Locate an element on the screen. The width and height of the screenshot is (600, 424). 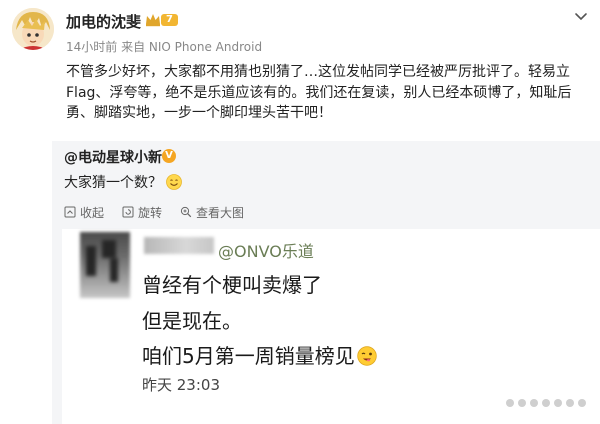
post-meta: 14小时前 来自 NIO Phone Android is located at coordinates (164, 47).